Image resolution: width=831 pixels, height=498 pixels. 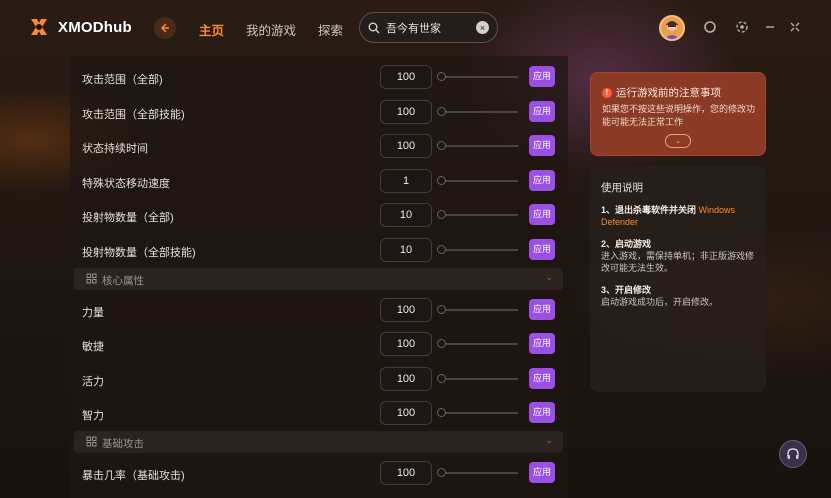 I want to click on mod-label: 攻击范围（全部技能), so click(x=133, y=115).